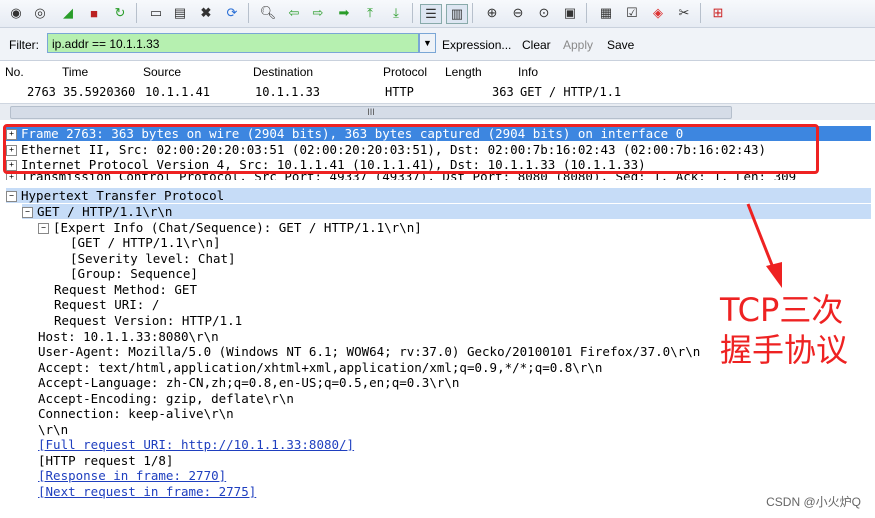  What do you see at coordinates (431, 14) in the screenshot?
I see `colorize-icon: ☰` at bounding box center [431, 14].